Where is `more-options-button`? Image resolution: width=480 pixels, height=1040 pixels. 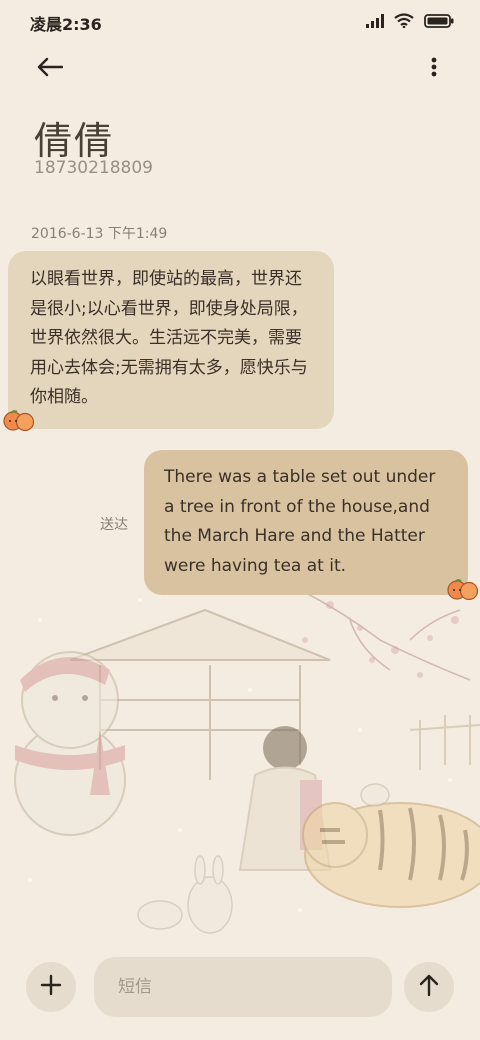 more-options-button is located at coordinates (434, 69).